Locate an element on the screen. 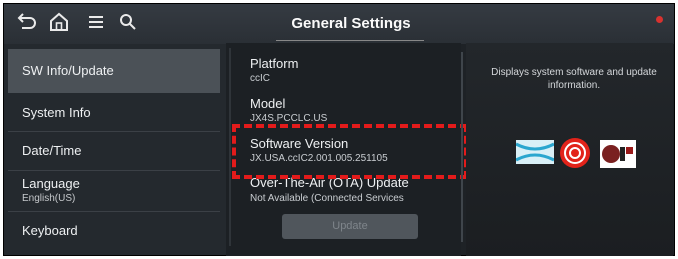 The width and height of the screenshot is (678, 259). status-indicator-icon is located at coordinates (659, 19).